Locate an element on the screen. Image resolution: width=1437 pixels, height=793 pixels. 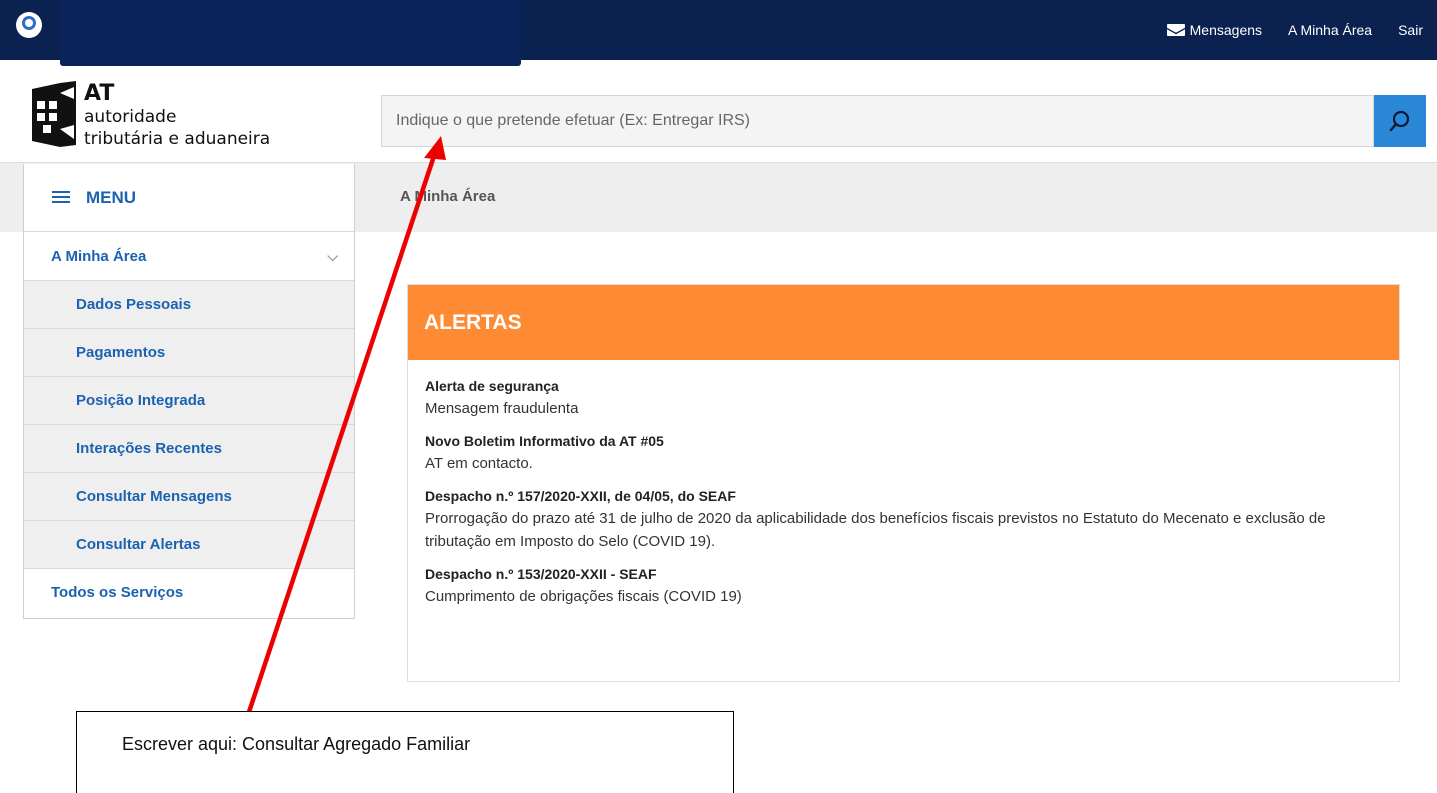
sidebar-item-personal-data: Dados Pessoais is located at coordinates (189, 305).